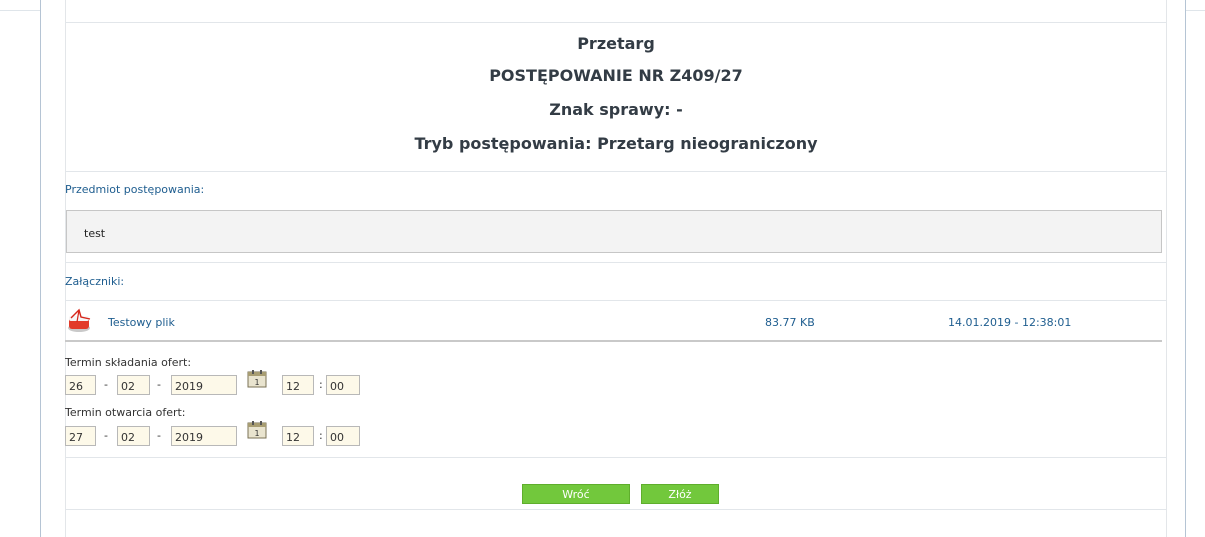  Describe the element at coordinates (95, 281) in the screenshot. I see `attachments-label: Załączniki:` at that location.